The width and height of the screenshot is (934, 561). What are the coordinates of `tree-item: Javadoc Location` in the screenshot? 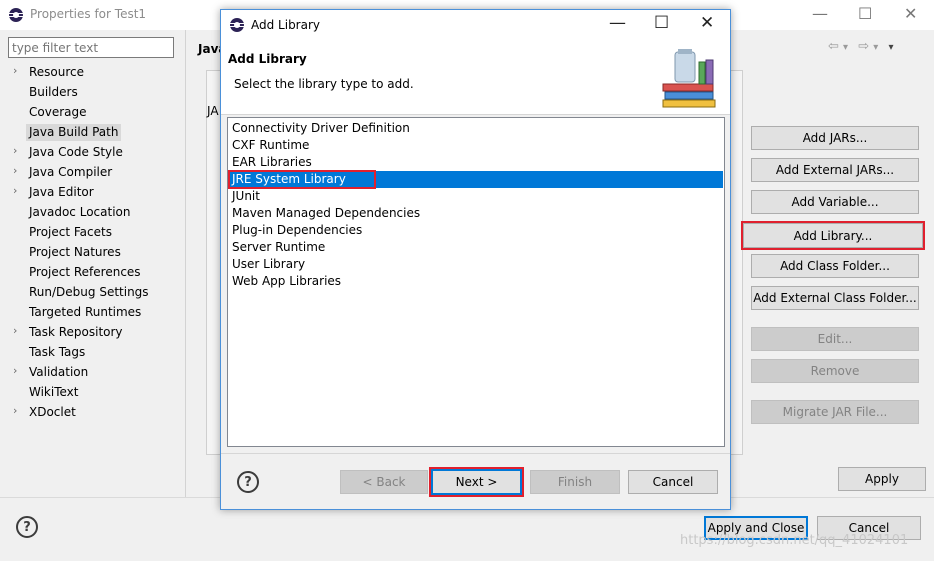 It's located at (92, 212).